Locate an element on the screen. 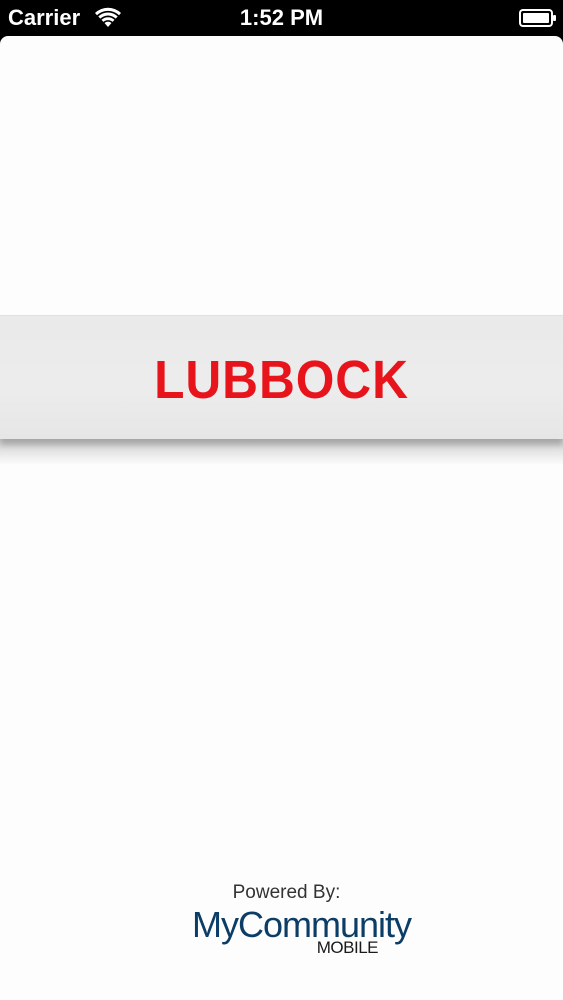 Image resolution: width=563 pixels, height=1000 pixels. brand-logo: MyCommunity MOBILE is located at coordinates (302, 934).